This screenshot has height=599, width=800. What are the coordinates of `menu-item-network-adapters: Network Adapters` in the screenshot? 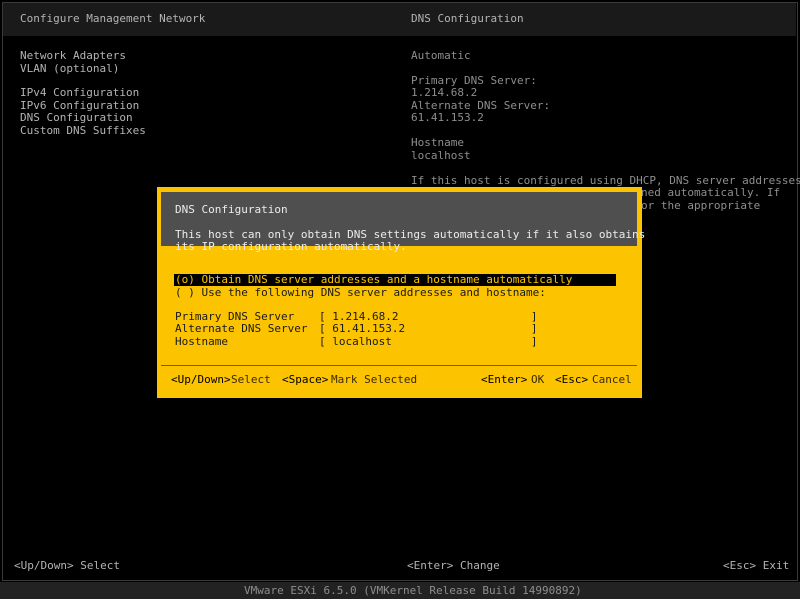 It's located at (73, 56).